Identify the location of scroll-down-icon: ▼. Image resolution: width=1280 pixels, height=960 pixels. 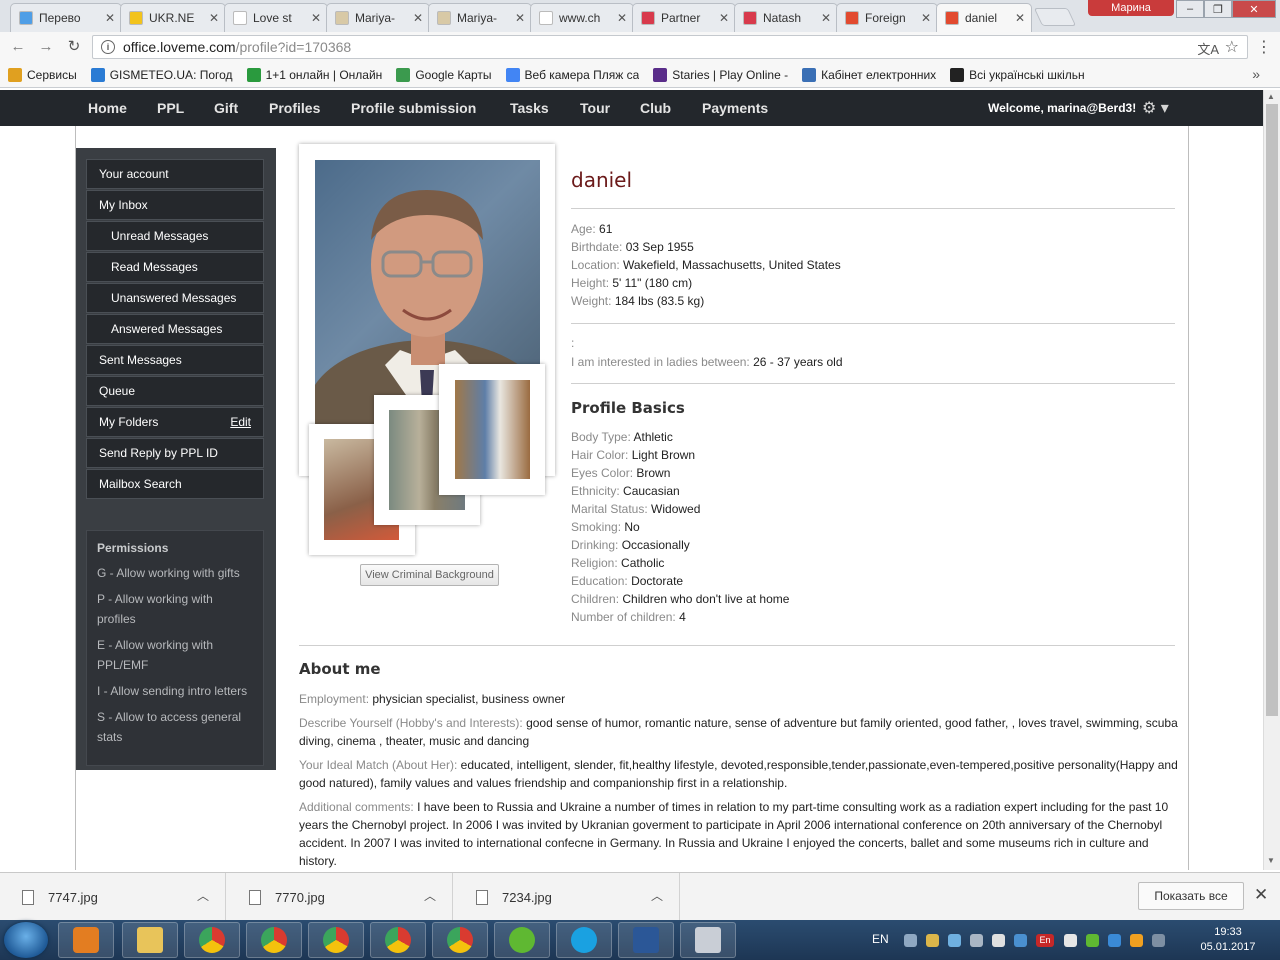
(1271, 860).